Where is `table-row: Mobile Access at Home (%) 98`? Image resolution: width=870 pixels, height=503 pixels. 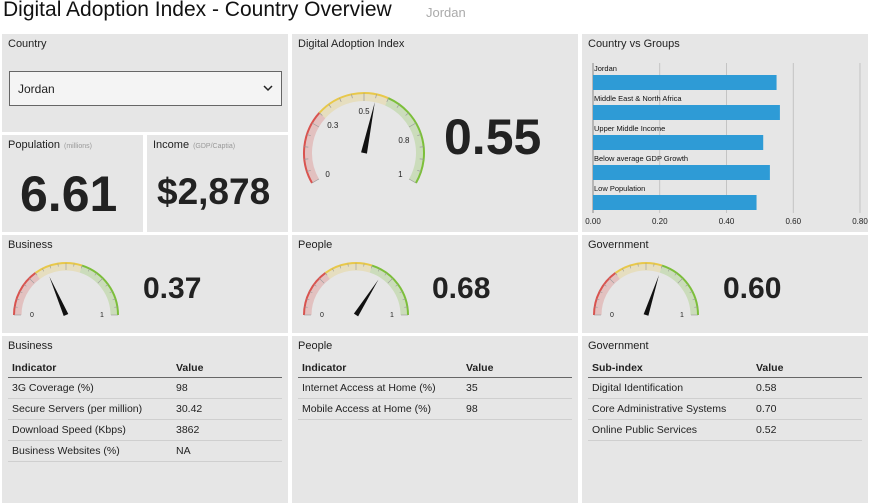
table-row: Mobile Access at Home (%) 98 is located at coordinates (435, 409).